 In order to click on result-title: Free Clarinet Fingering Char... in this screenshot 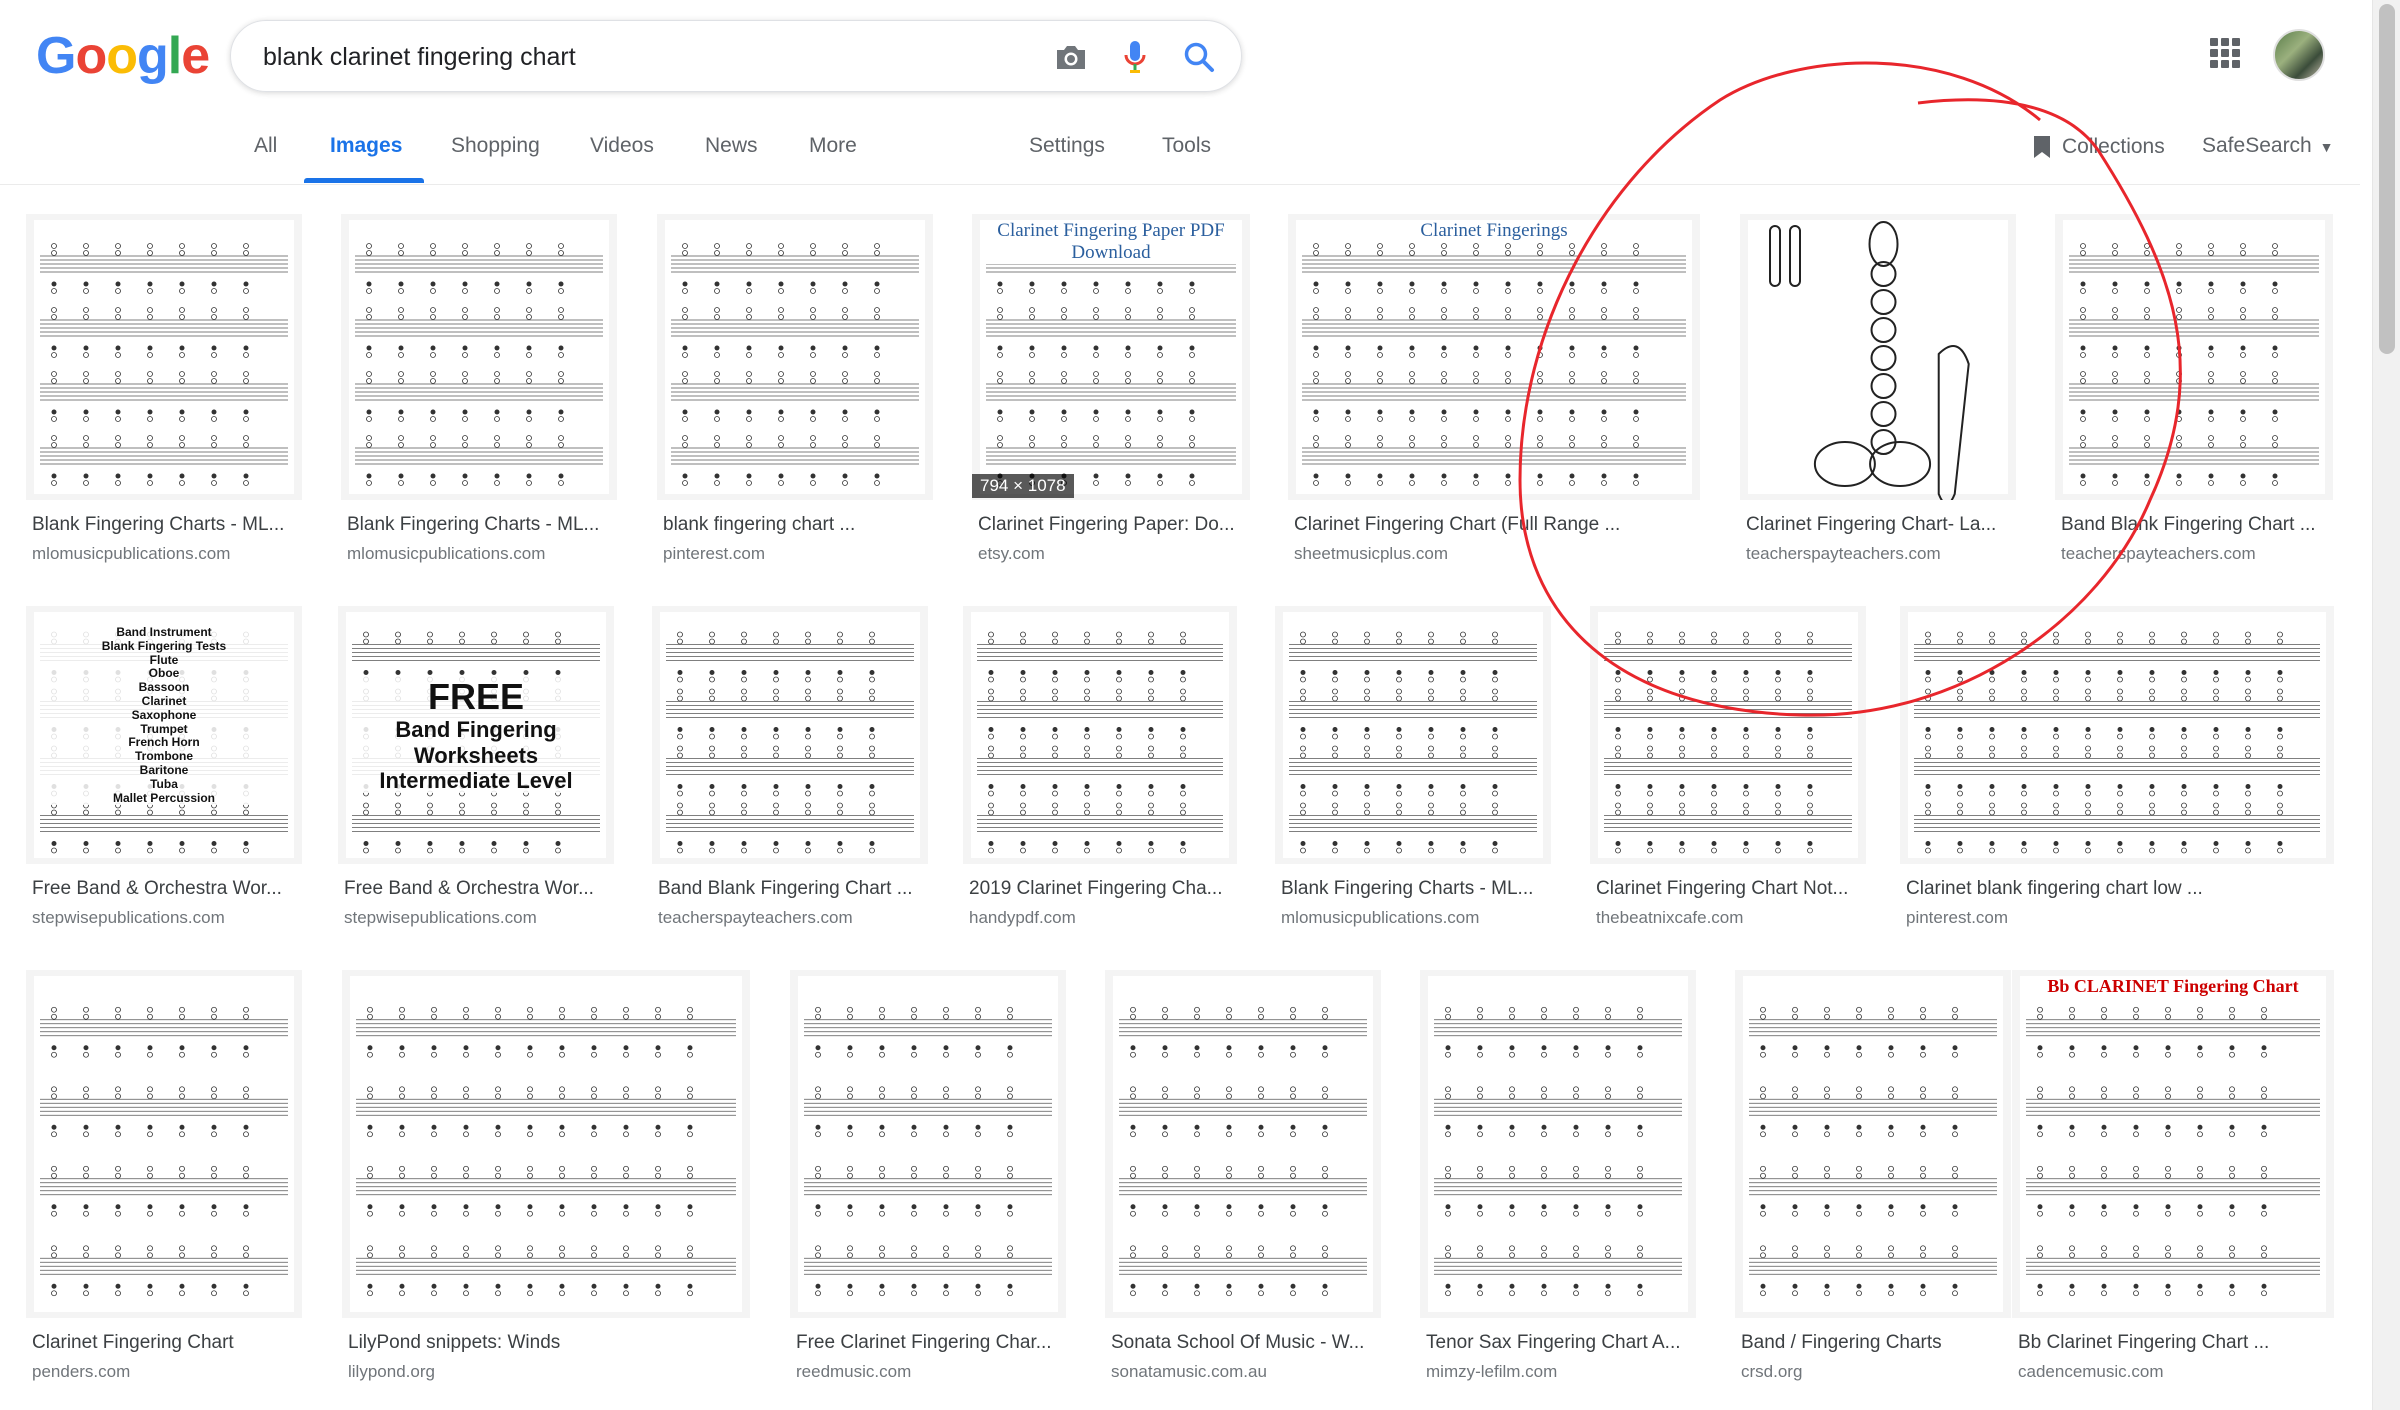, I will do `click(929, 1343)`.